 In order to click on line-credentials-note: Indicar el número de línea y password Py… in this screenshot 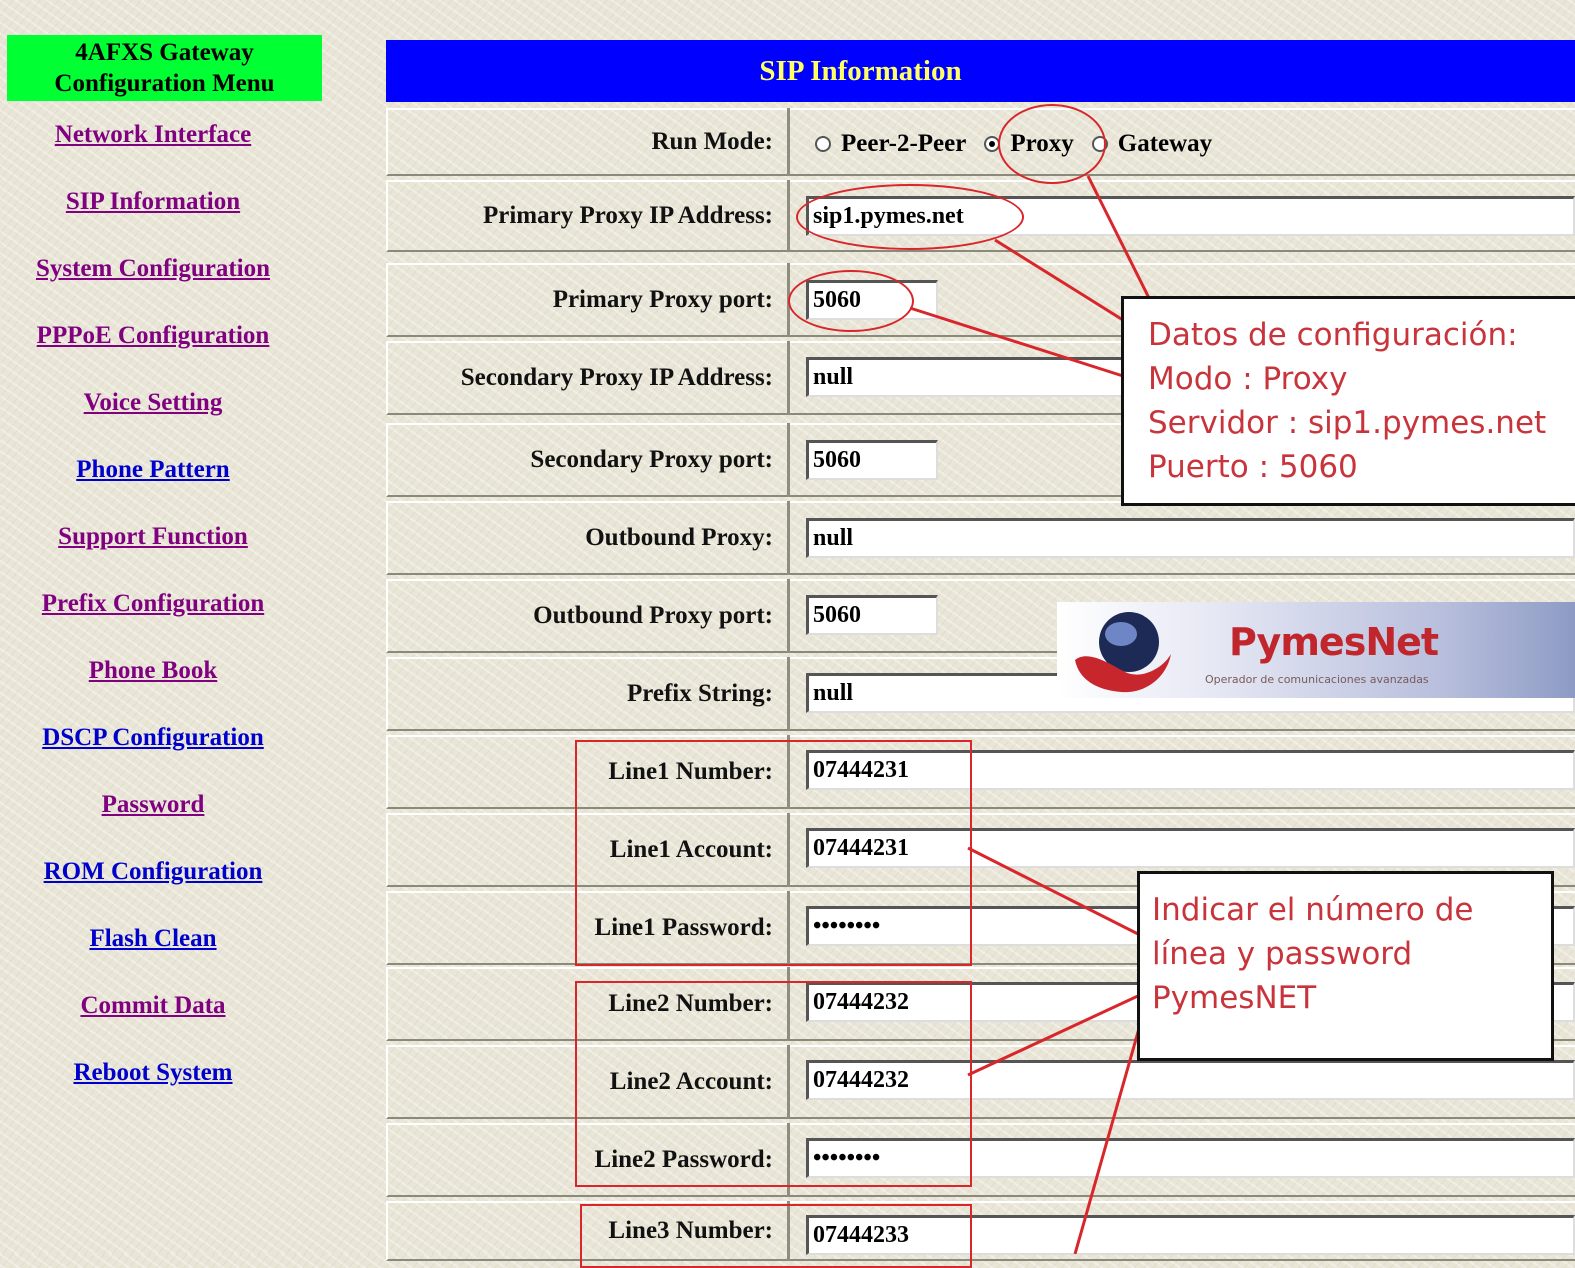, I will do `click(1345, 966)`.